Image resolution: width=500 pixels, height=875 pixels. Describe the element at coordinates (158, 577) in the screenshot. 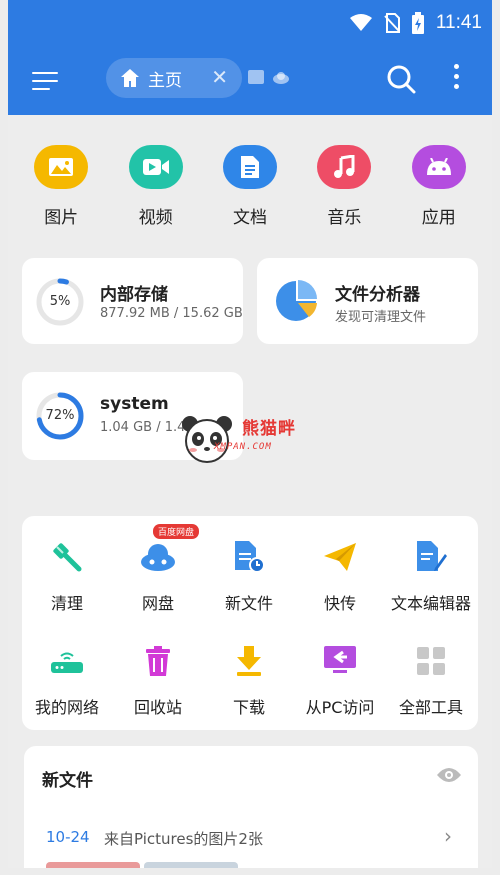

I see `tool-netdisk: 网盘` at that location.